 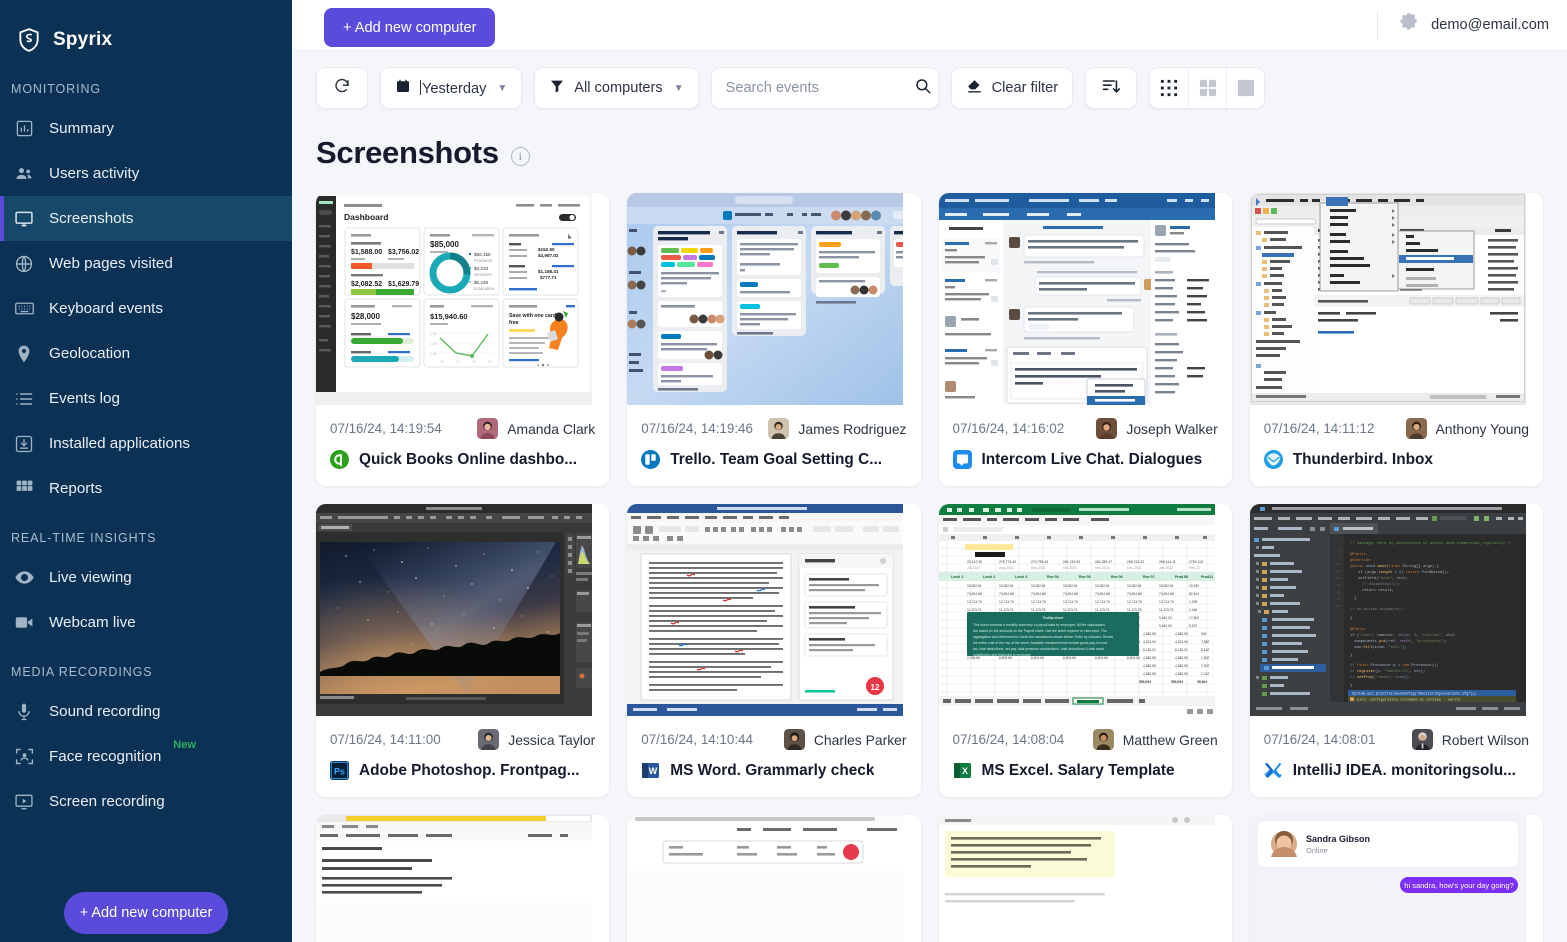 What do you see at coordinates (774, 610) in the screenshot?
I see `screenshot-thumbnail: 12` at bounding box center [774, 610].